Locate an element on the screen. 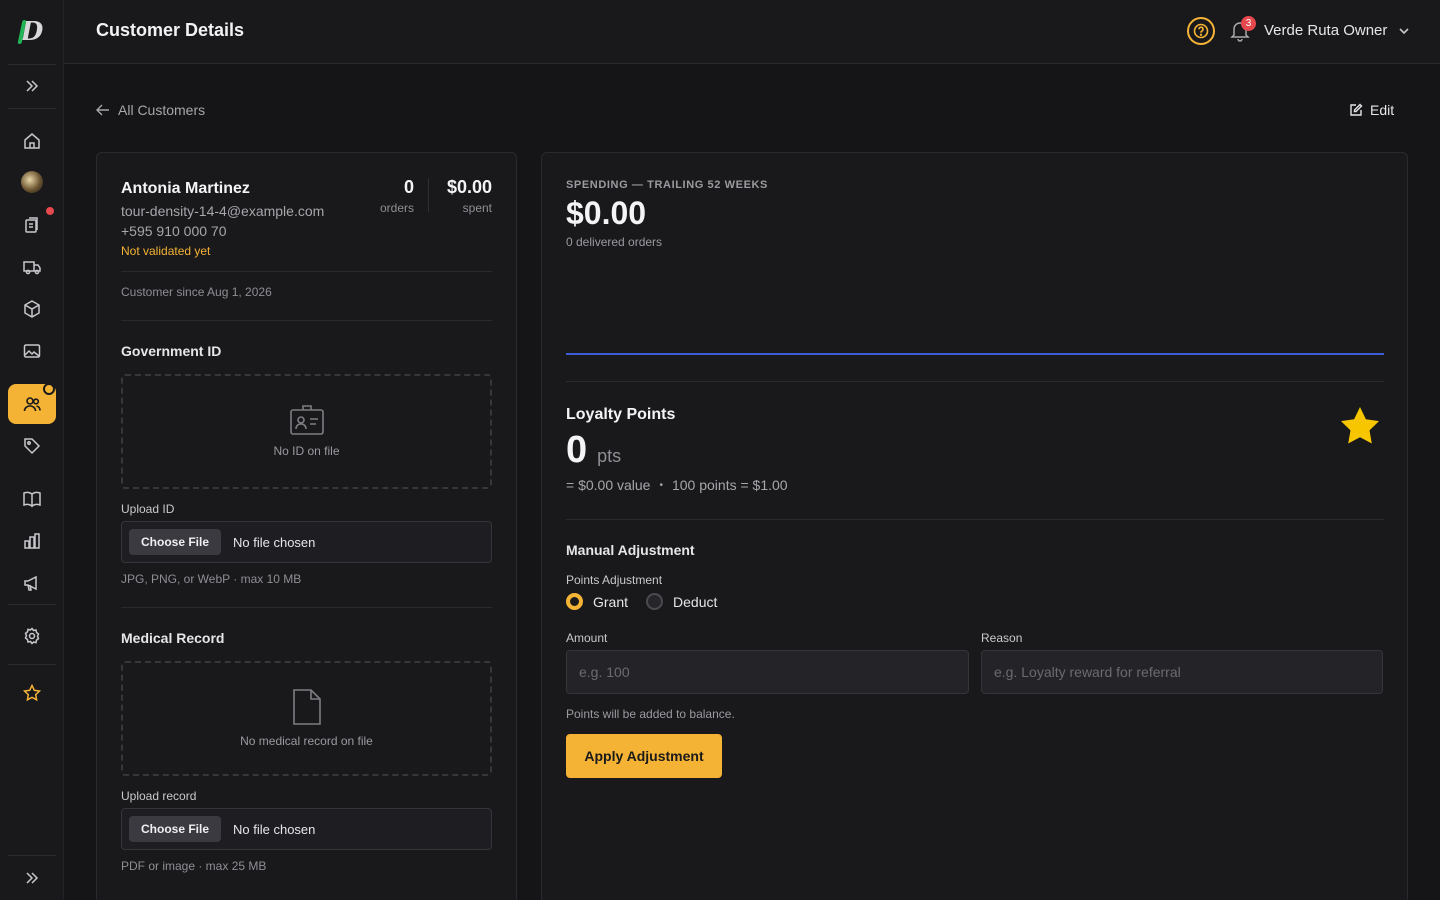  avatar-photo is located at coordinates (32, 182).